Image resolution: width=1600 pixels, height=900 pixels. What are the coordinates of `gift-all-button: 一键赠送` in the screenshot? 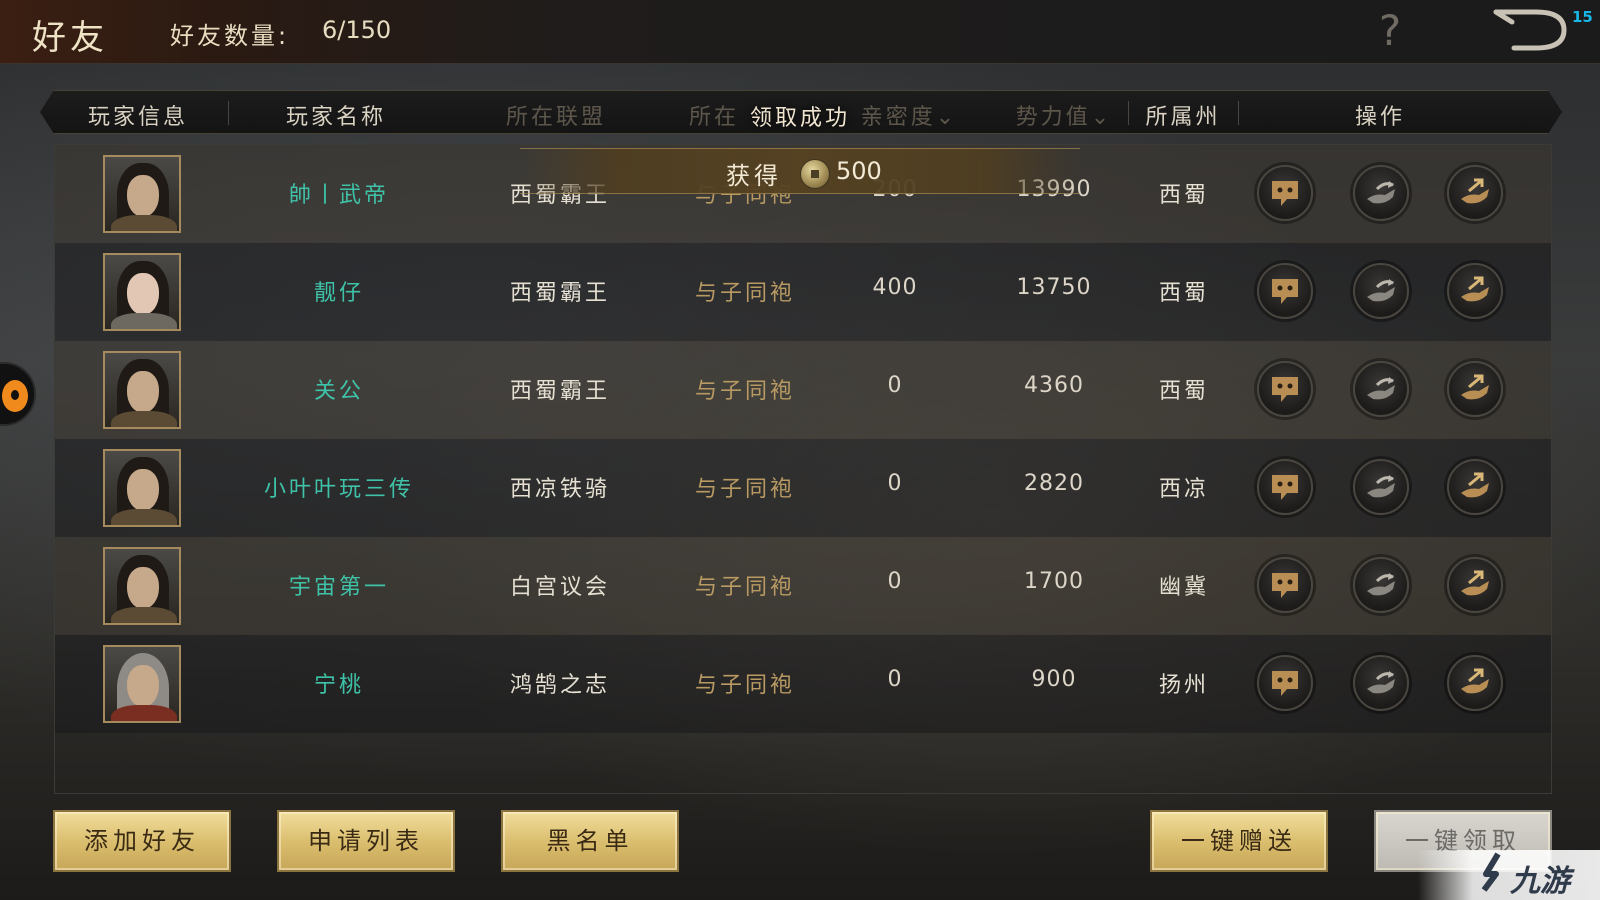 It's located at (1239, 841).